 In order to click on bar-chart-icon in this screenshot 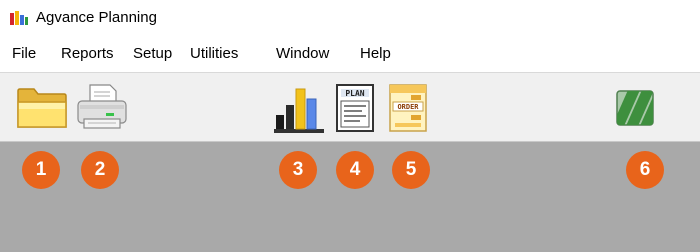, I will do `click(299, 110)`.